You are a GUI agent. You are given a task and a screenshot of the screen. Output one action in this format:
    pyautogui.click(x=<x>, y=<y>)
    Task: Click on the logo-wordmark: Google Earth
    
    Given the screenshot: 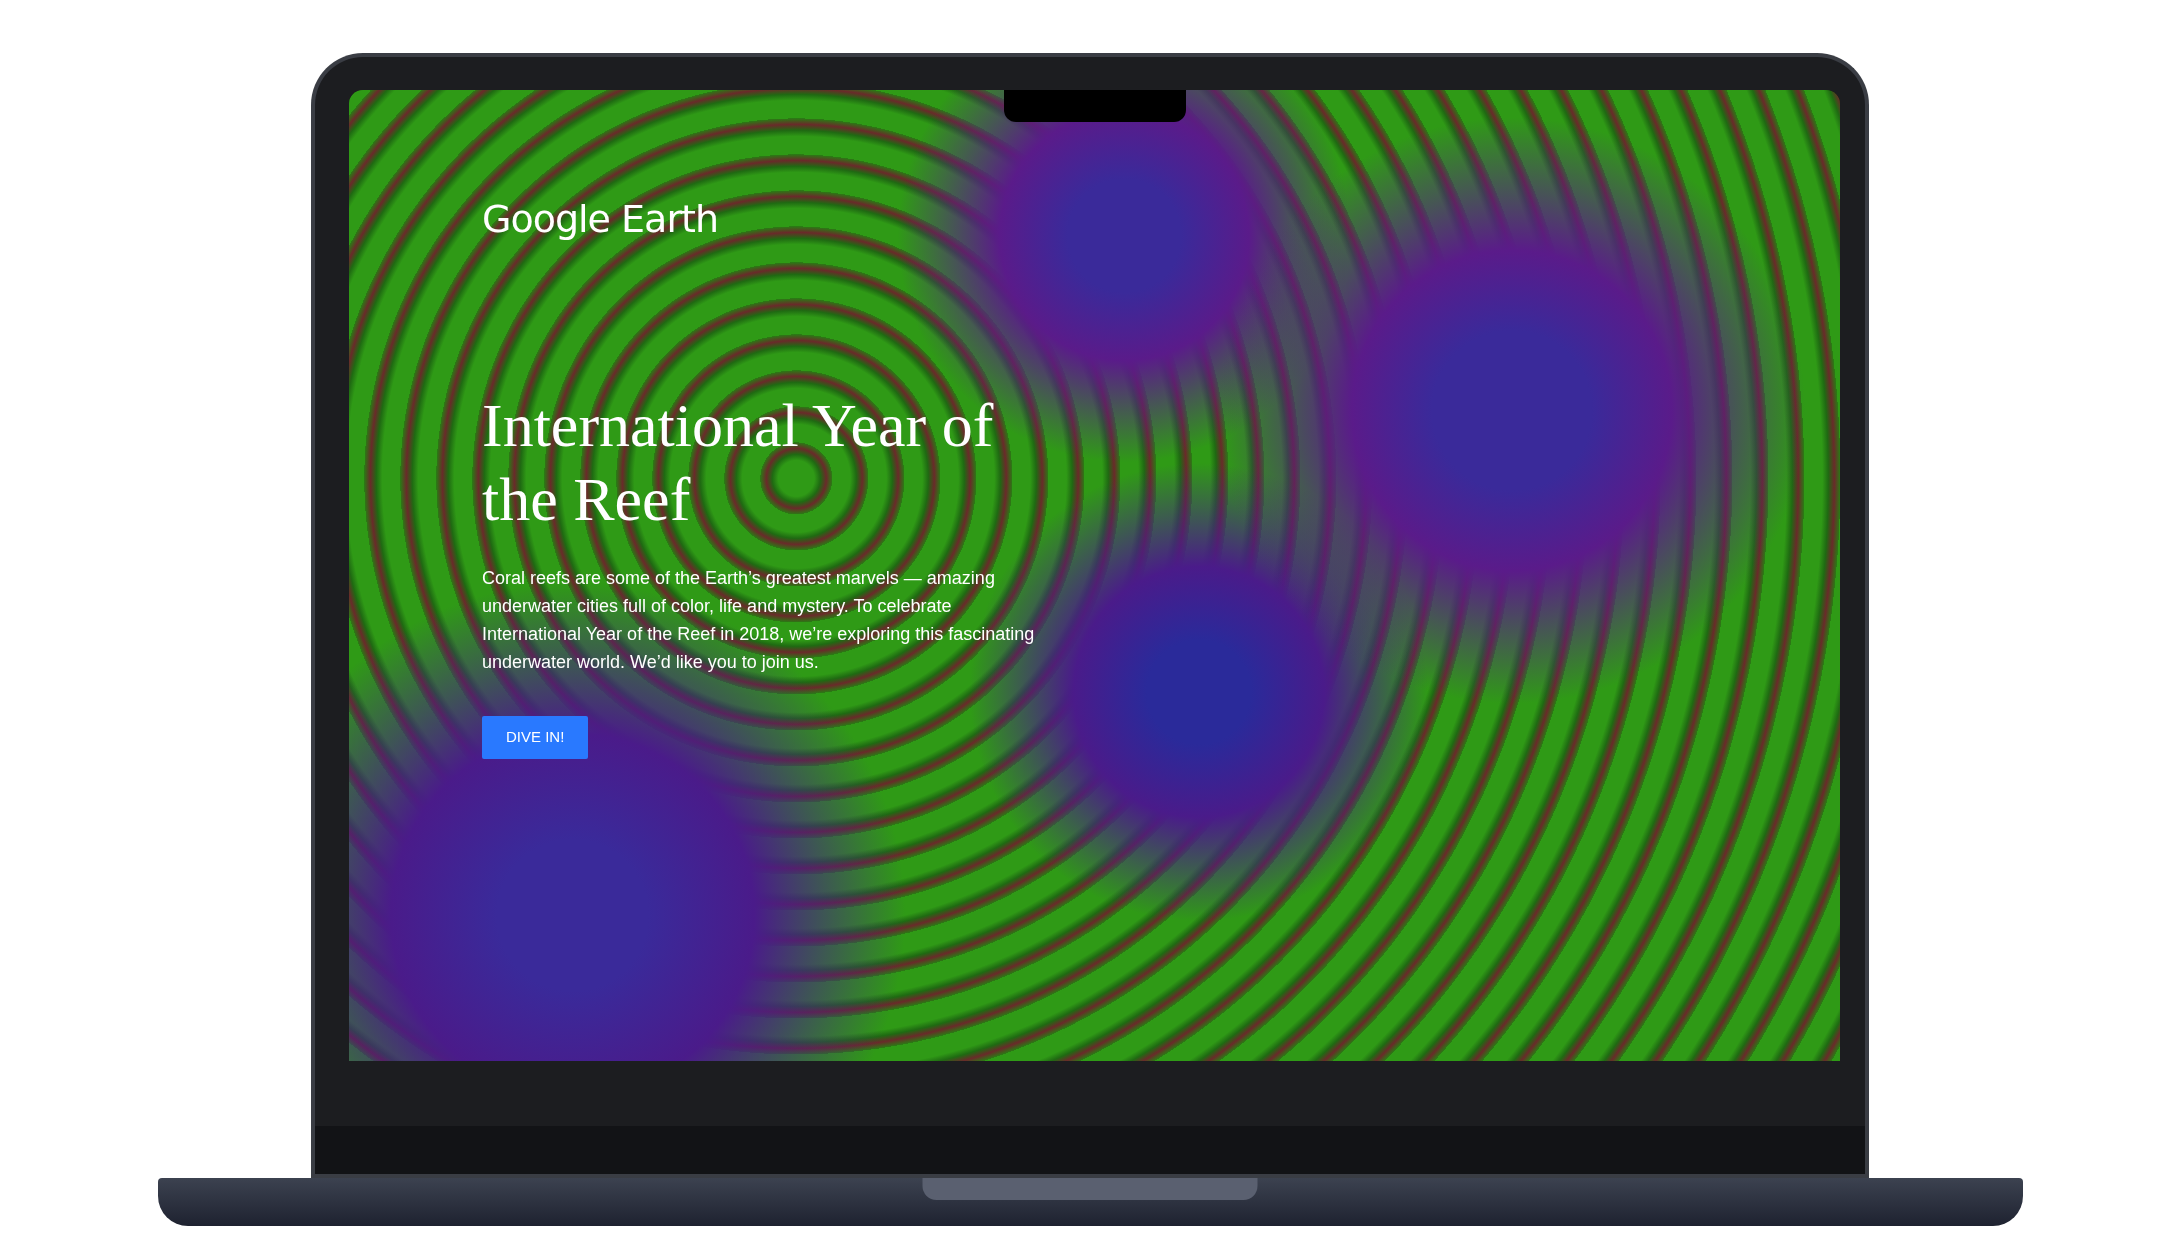 What is the action you would take?
    pyautogui.click(x=600, y=219)
    